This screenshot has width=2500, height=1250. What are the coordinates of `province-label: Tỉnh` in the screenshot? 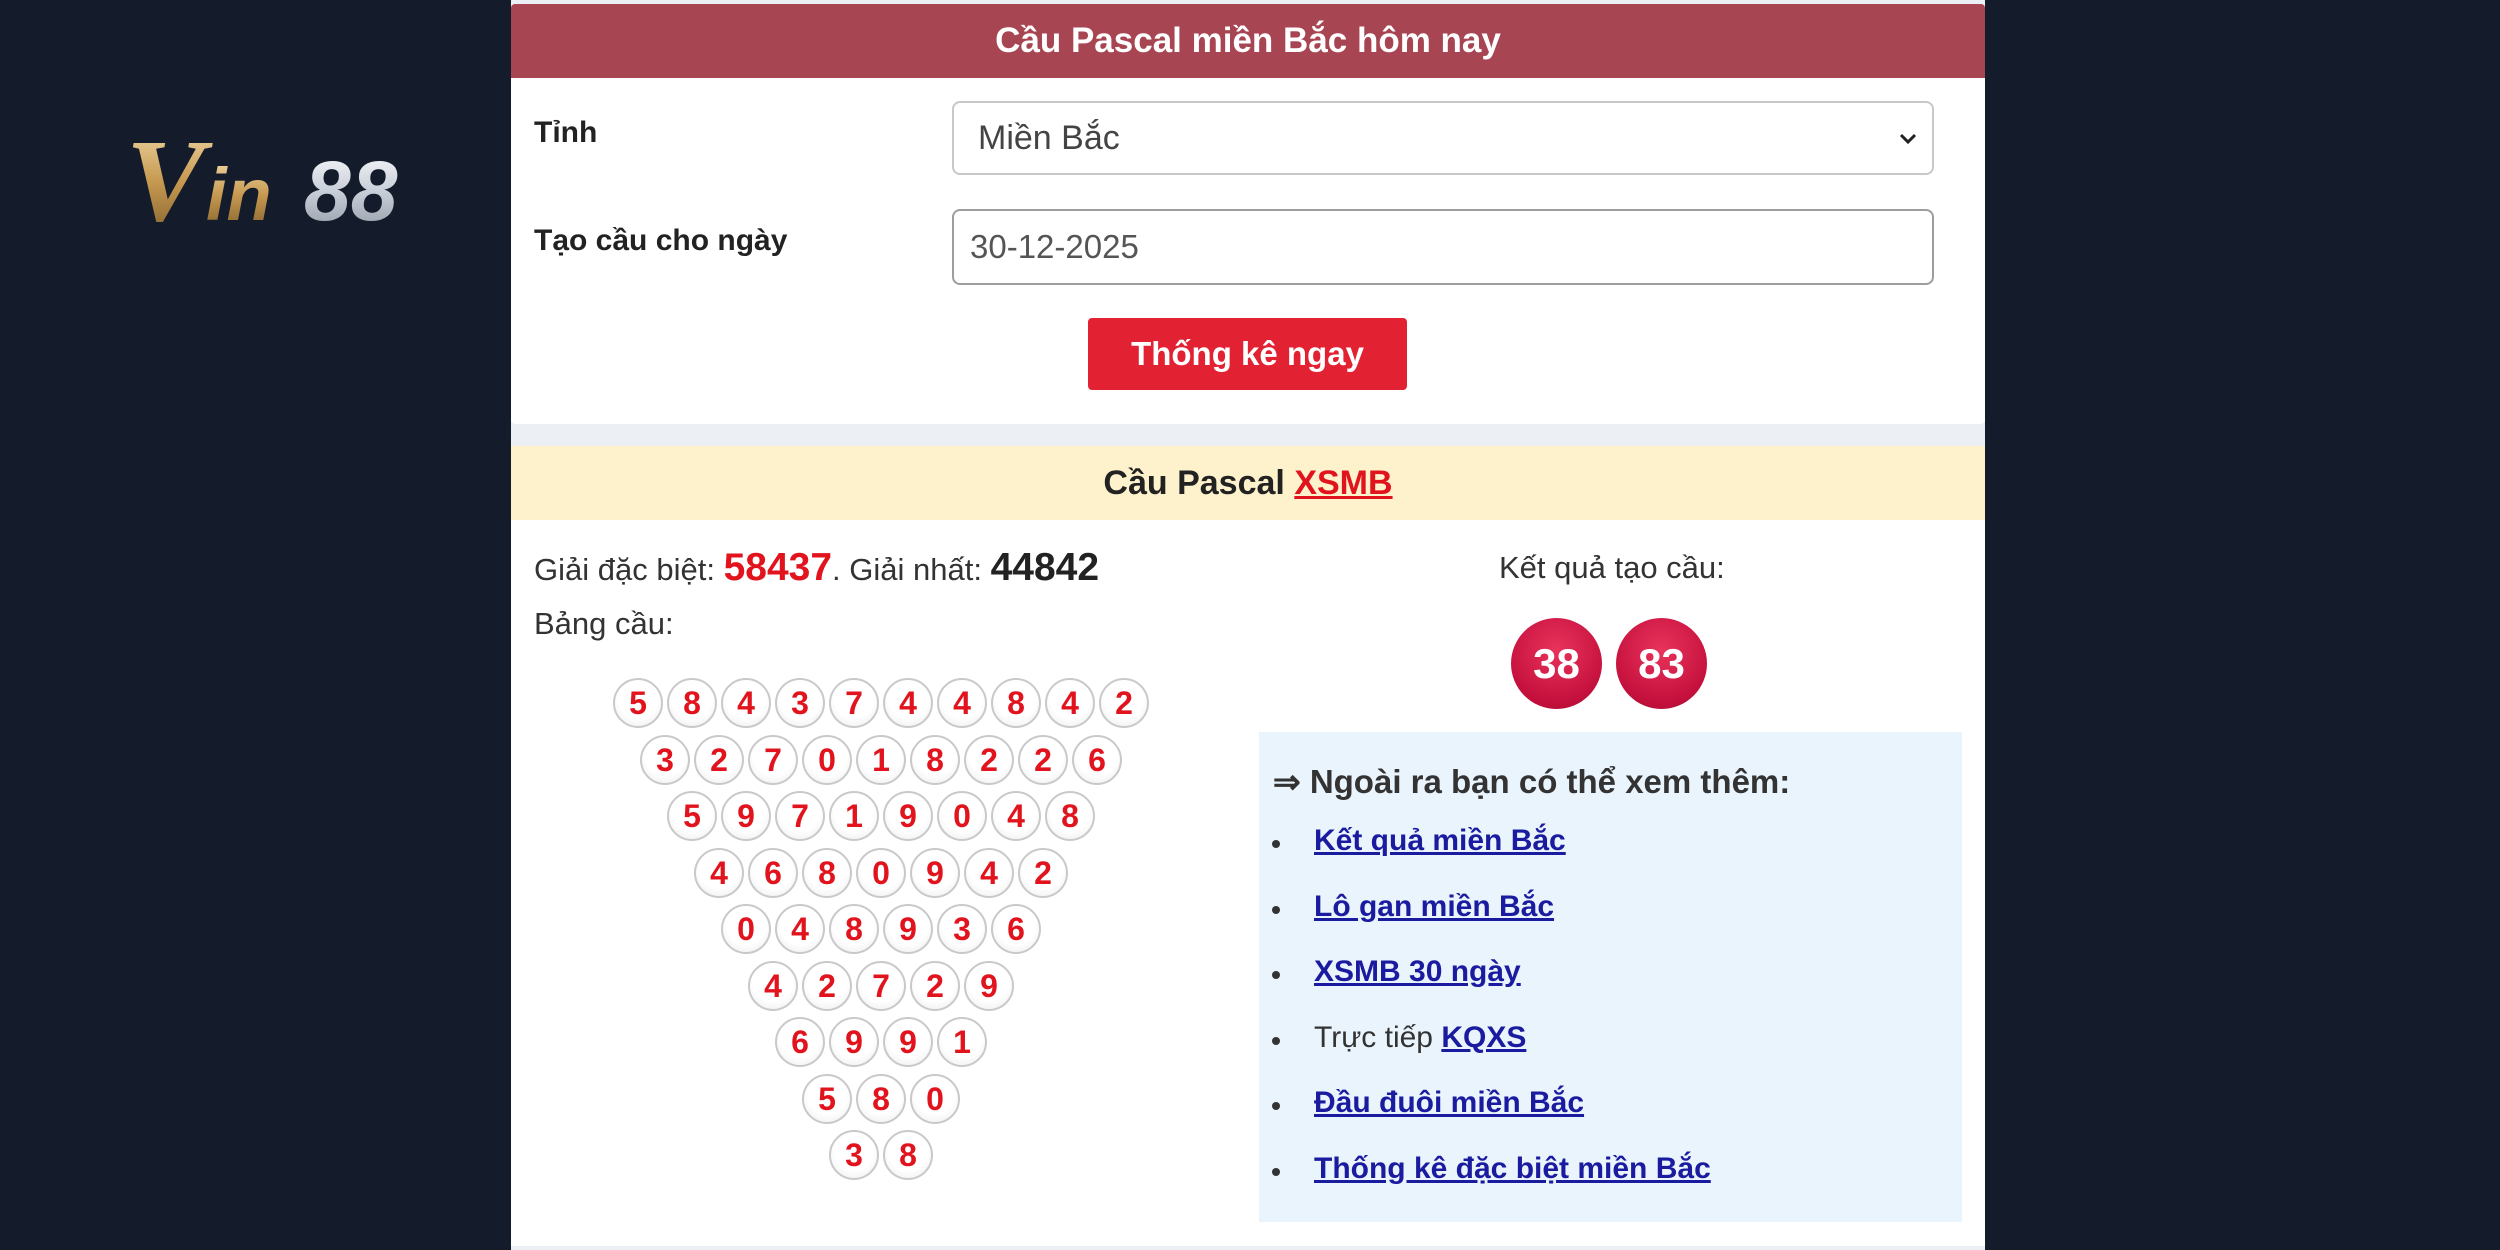 It's located at (566, 132).